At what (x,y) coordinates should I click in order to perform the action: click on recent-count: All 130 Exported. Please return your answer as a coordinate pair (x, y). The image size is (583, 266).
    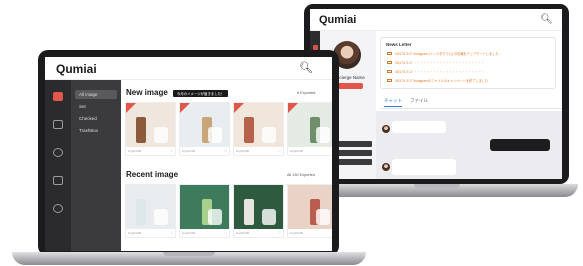
    Looking at the image, I should click on (301, 175).